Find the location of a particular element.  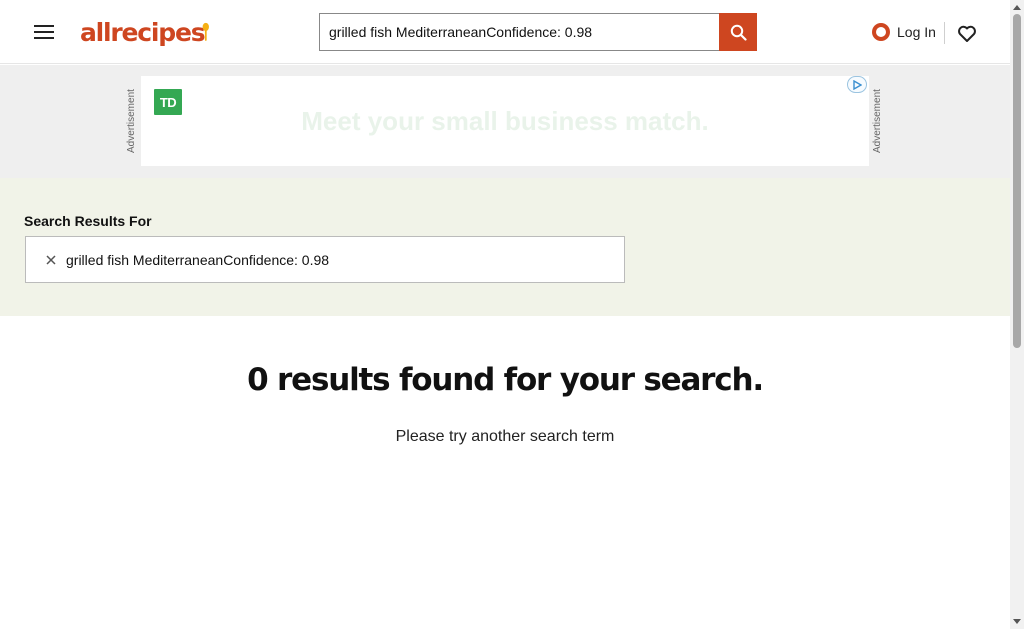

hamburger-menu-icon is located at coordinates (44, 32).